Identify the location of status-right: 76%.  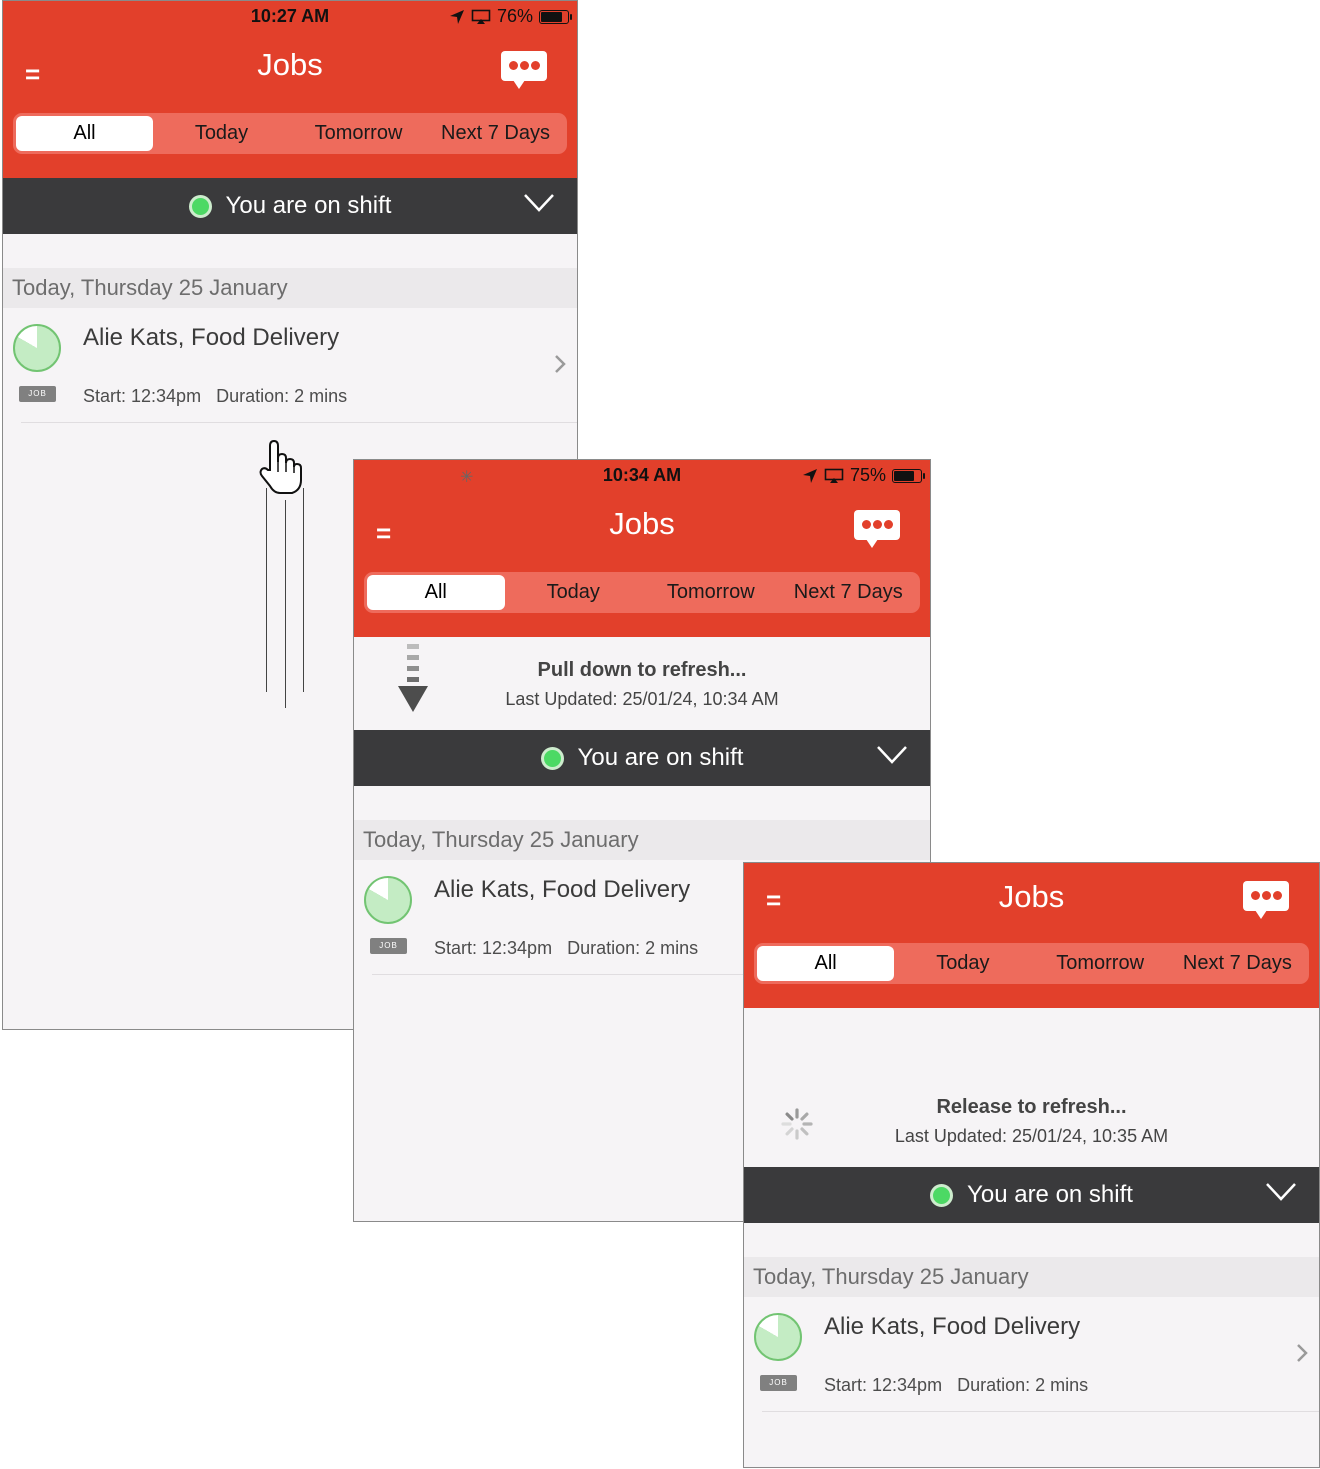
(510, 16).